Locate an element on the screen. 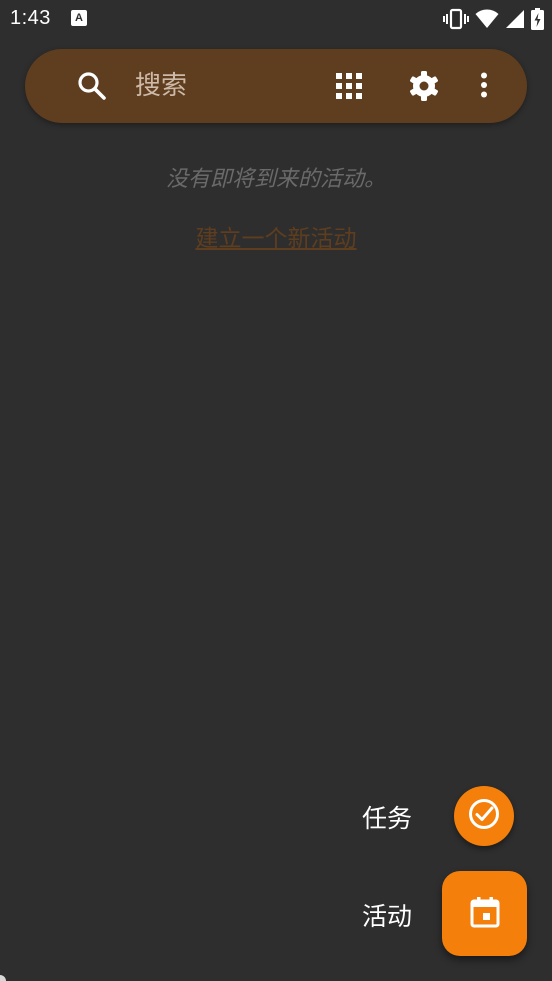 The height and width of the screenshot is (981, 552). empty-state-message: 没有即将到来的活动。 is located at coordinates (275, 179).